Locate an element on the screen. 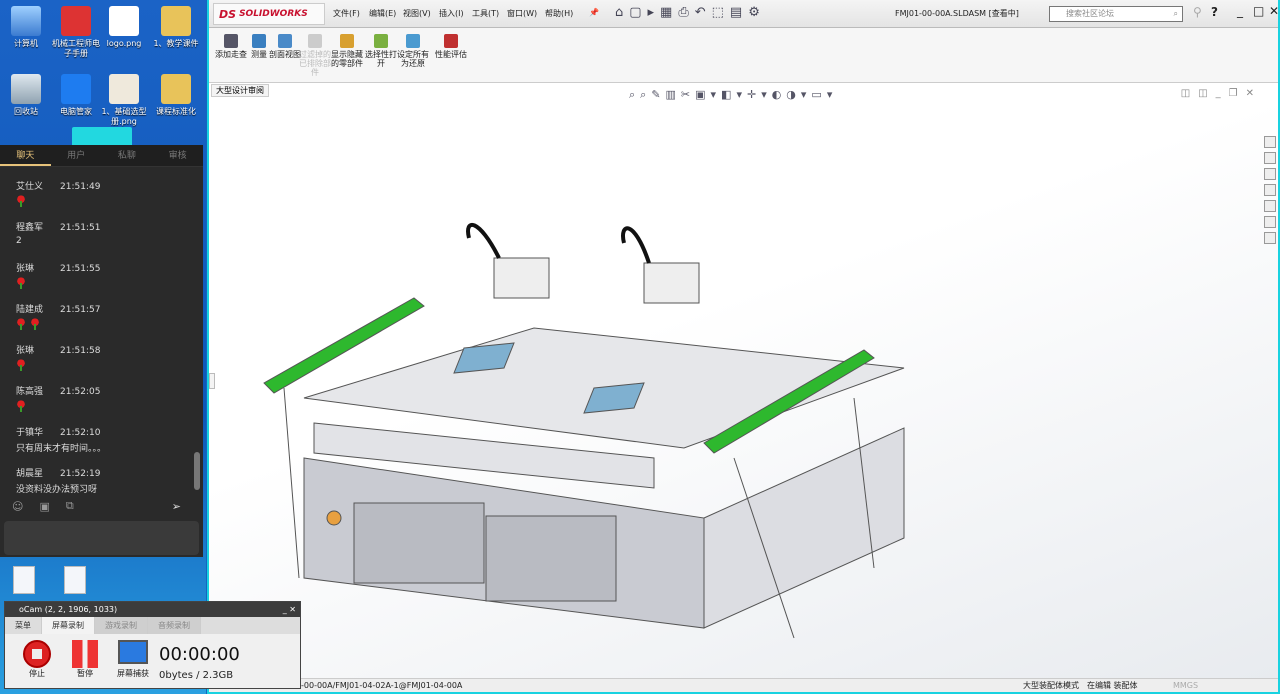 Image resolution: width=1280 pixels, height=694 pixels. chat-toolbar: ☺ ▣ ⧉ ➢ is located at coordinates (101, 506).